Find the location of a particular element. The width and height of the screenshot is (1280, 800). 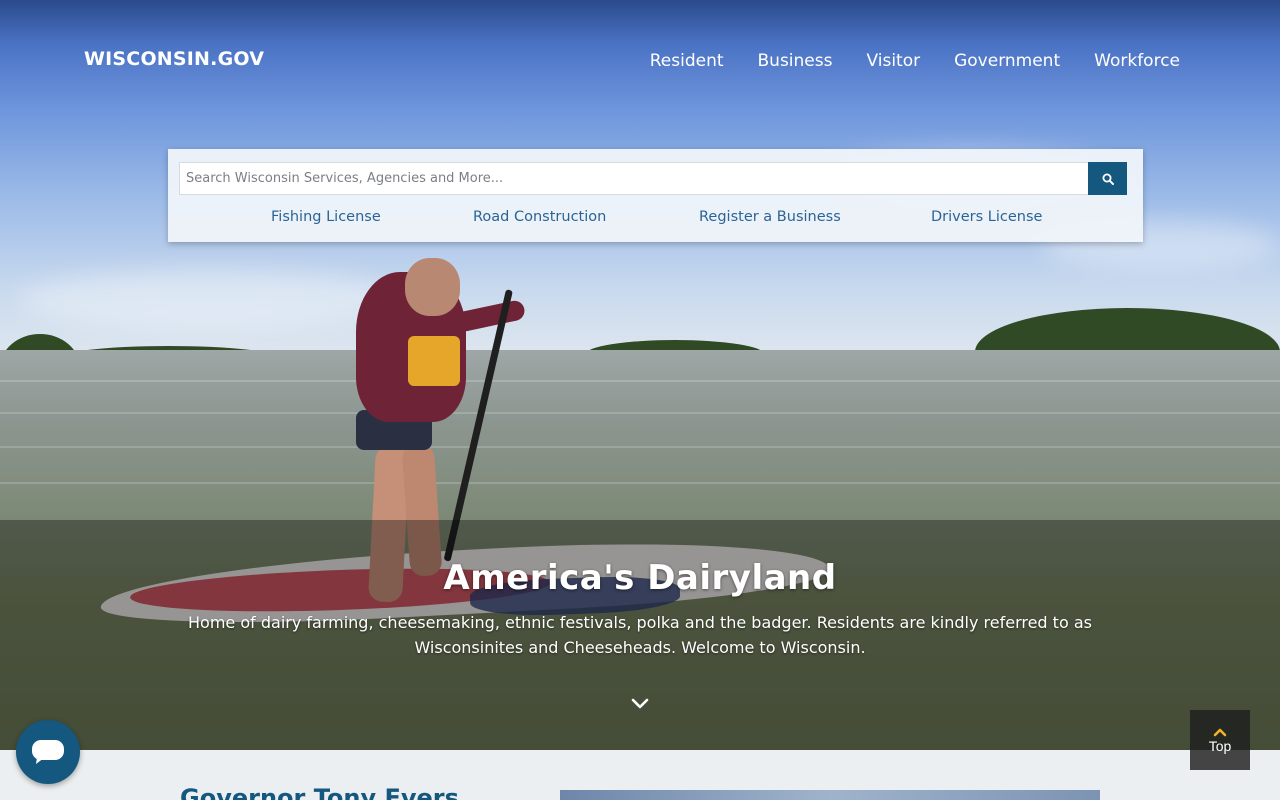

nav-business: Business is located at coordinates (795, 61).